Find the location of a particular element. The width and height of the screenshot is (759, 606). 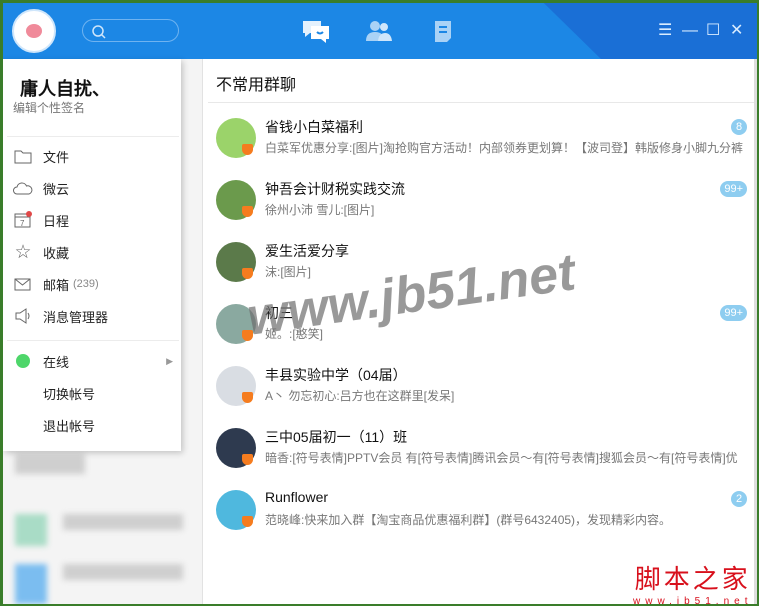

menu-label: 切换帐号 is located at coordinates (69, 394).